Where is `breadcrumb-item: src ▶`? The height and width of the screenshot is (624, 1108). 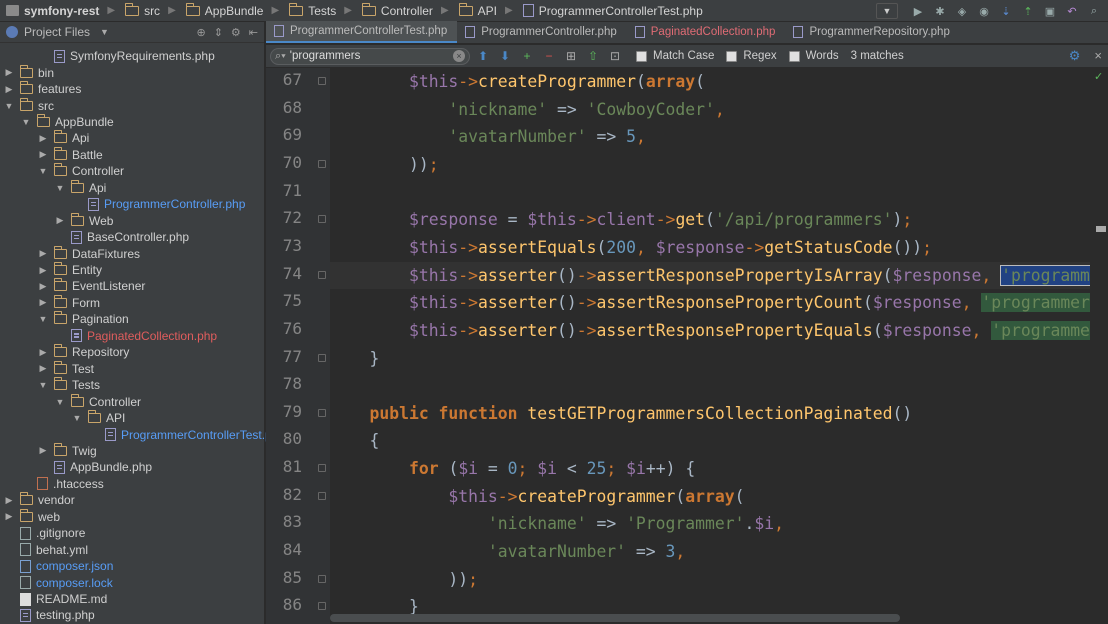
breadcrumb-item: src ▶ is located at coordinates (149, 11).